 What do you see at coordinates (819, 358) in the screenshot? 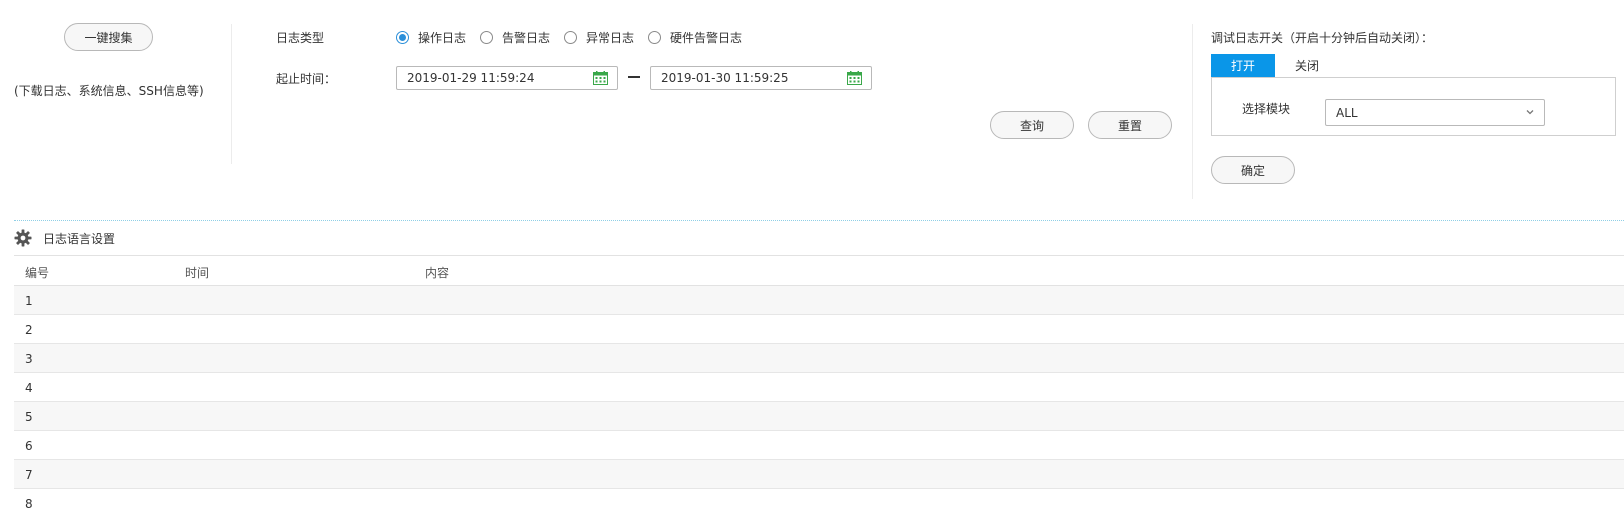
I see `table-row: 3` at bounding box center [819, 358].